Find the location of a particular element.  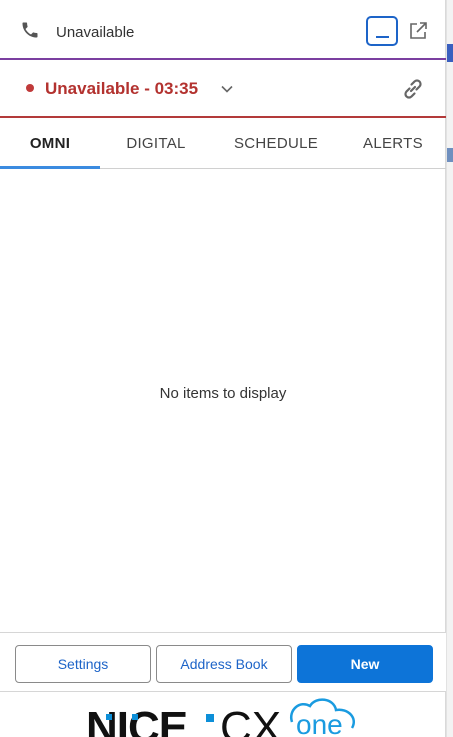

footer-actions: Settings Address Book New is located at coordinates (223, 662).